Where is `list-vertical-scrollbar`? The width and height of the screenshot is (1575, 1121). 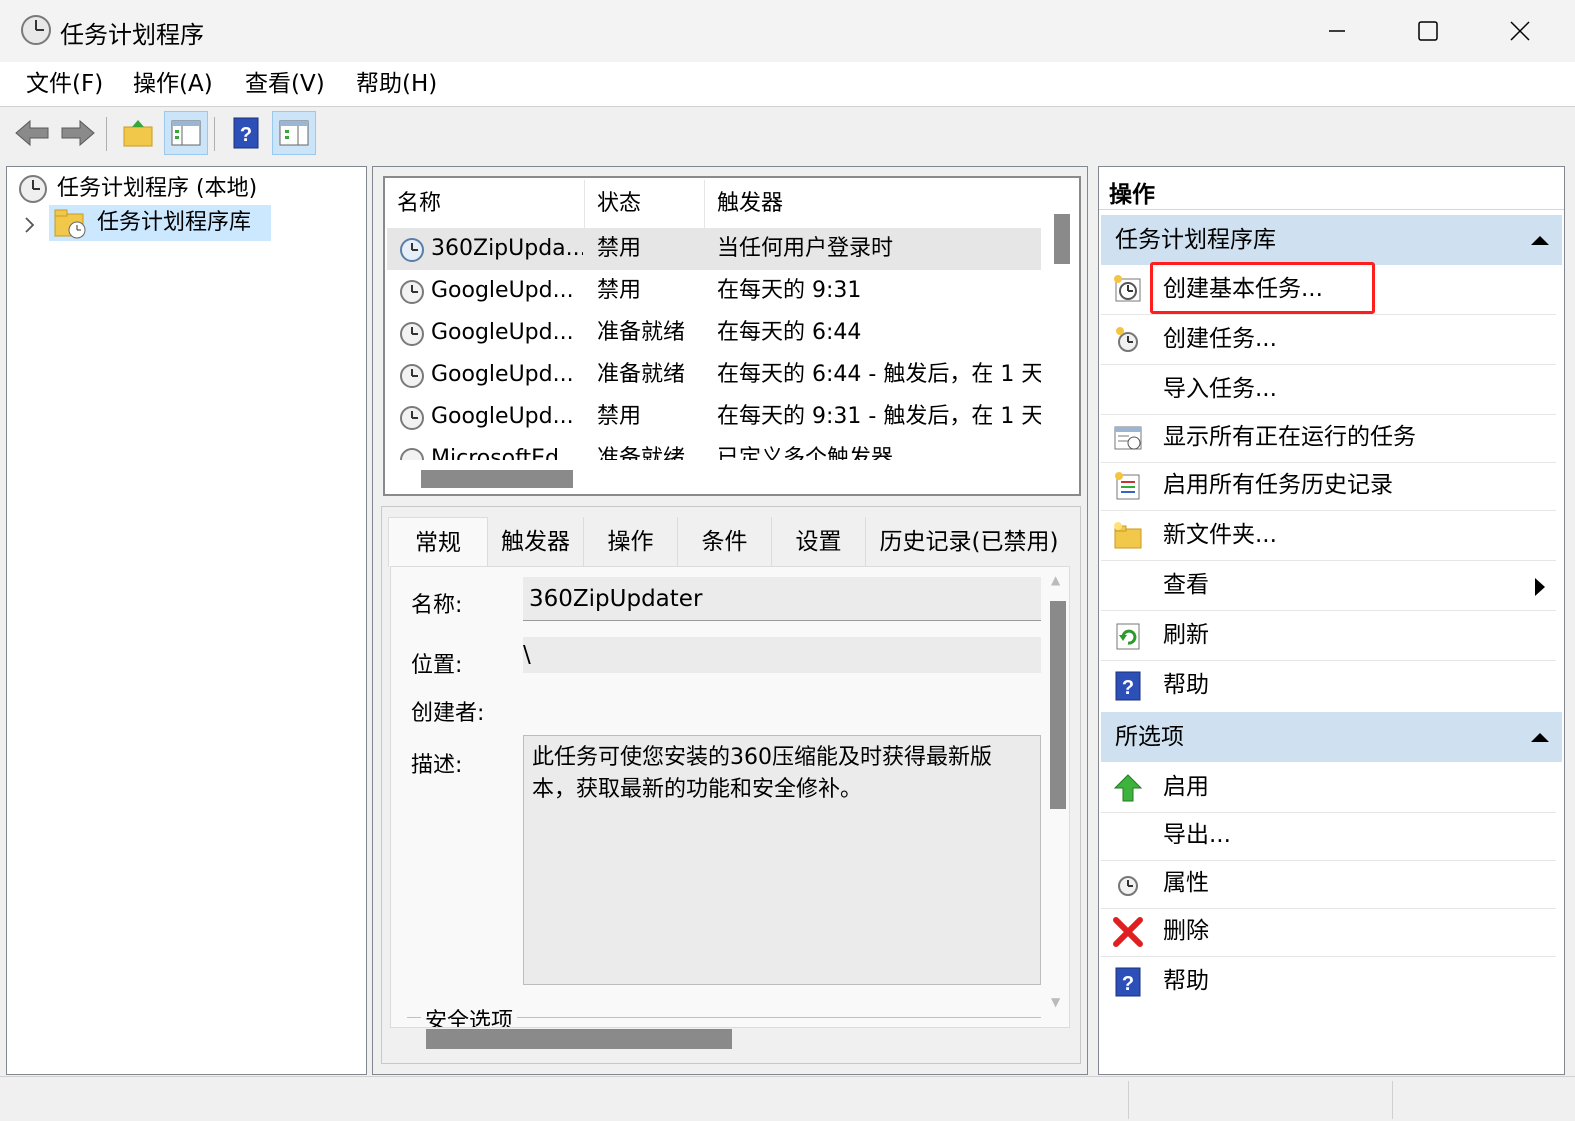 list-vertical-scrollbar is located at coordinates (1062, 333).